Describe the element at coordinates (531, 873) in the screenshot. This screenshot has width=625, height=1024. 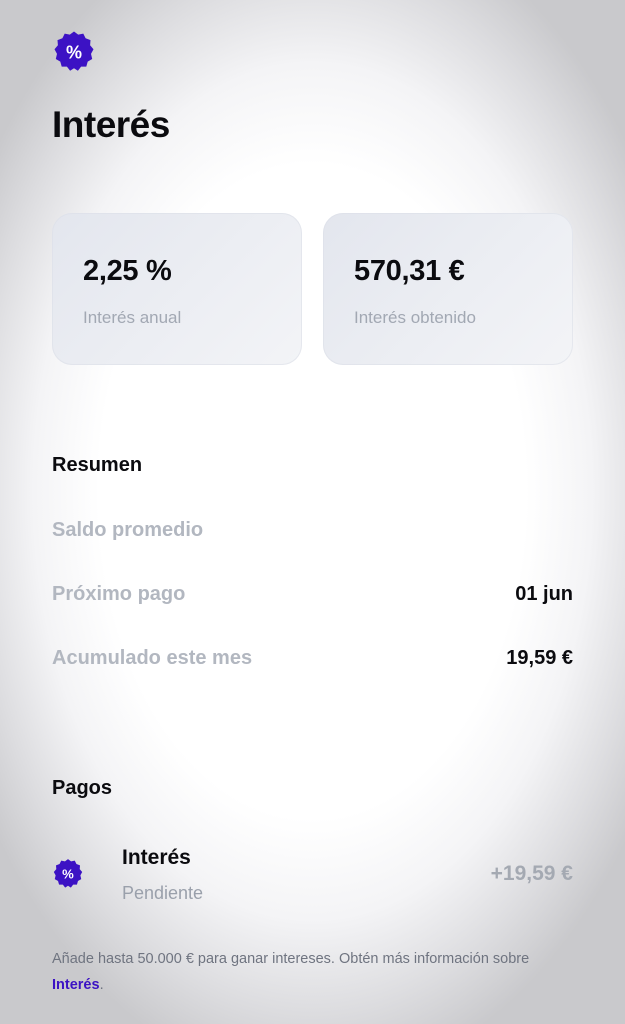
I see `payment-amount: +19,59 €` at that location.